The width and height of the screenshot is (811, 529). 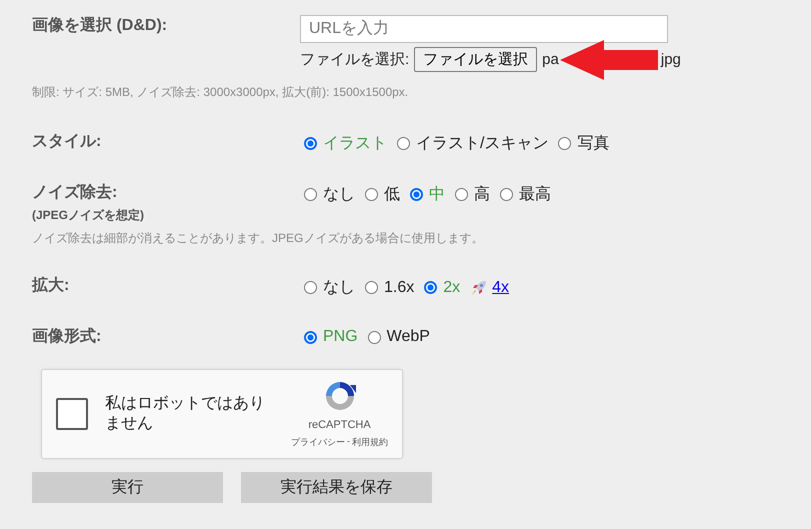 I want to click on option-label: スタイル:, so click(x=67, y=142).